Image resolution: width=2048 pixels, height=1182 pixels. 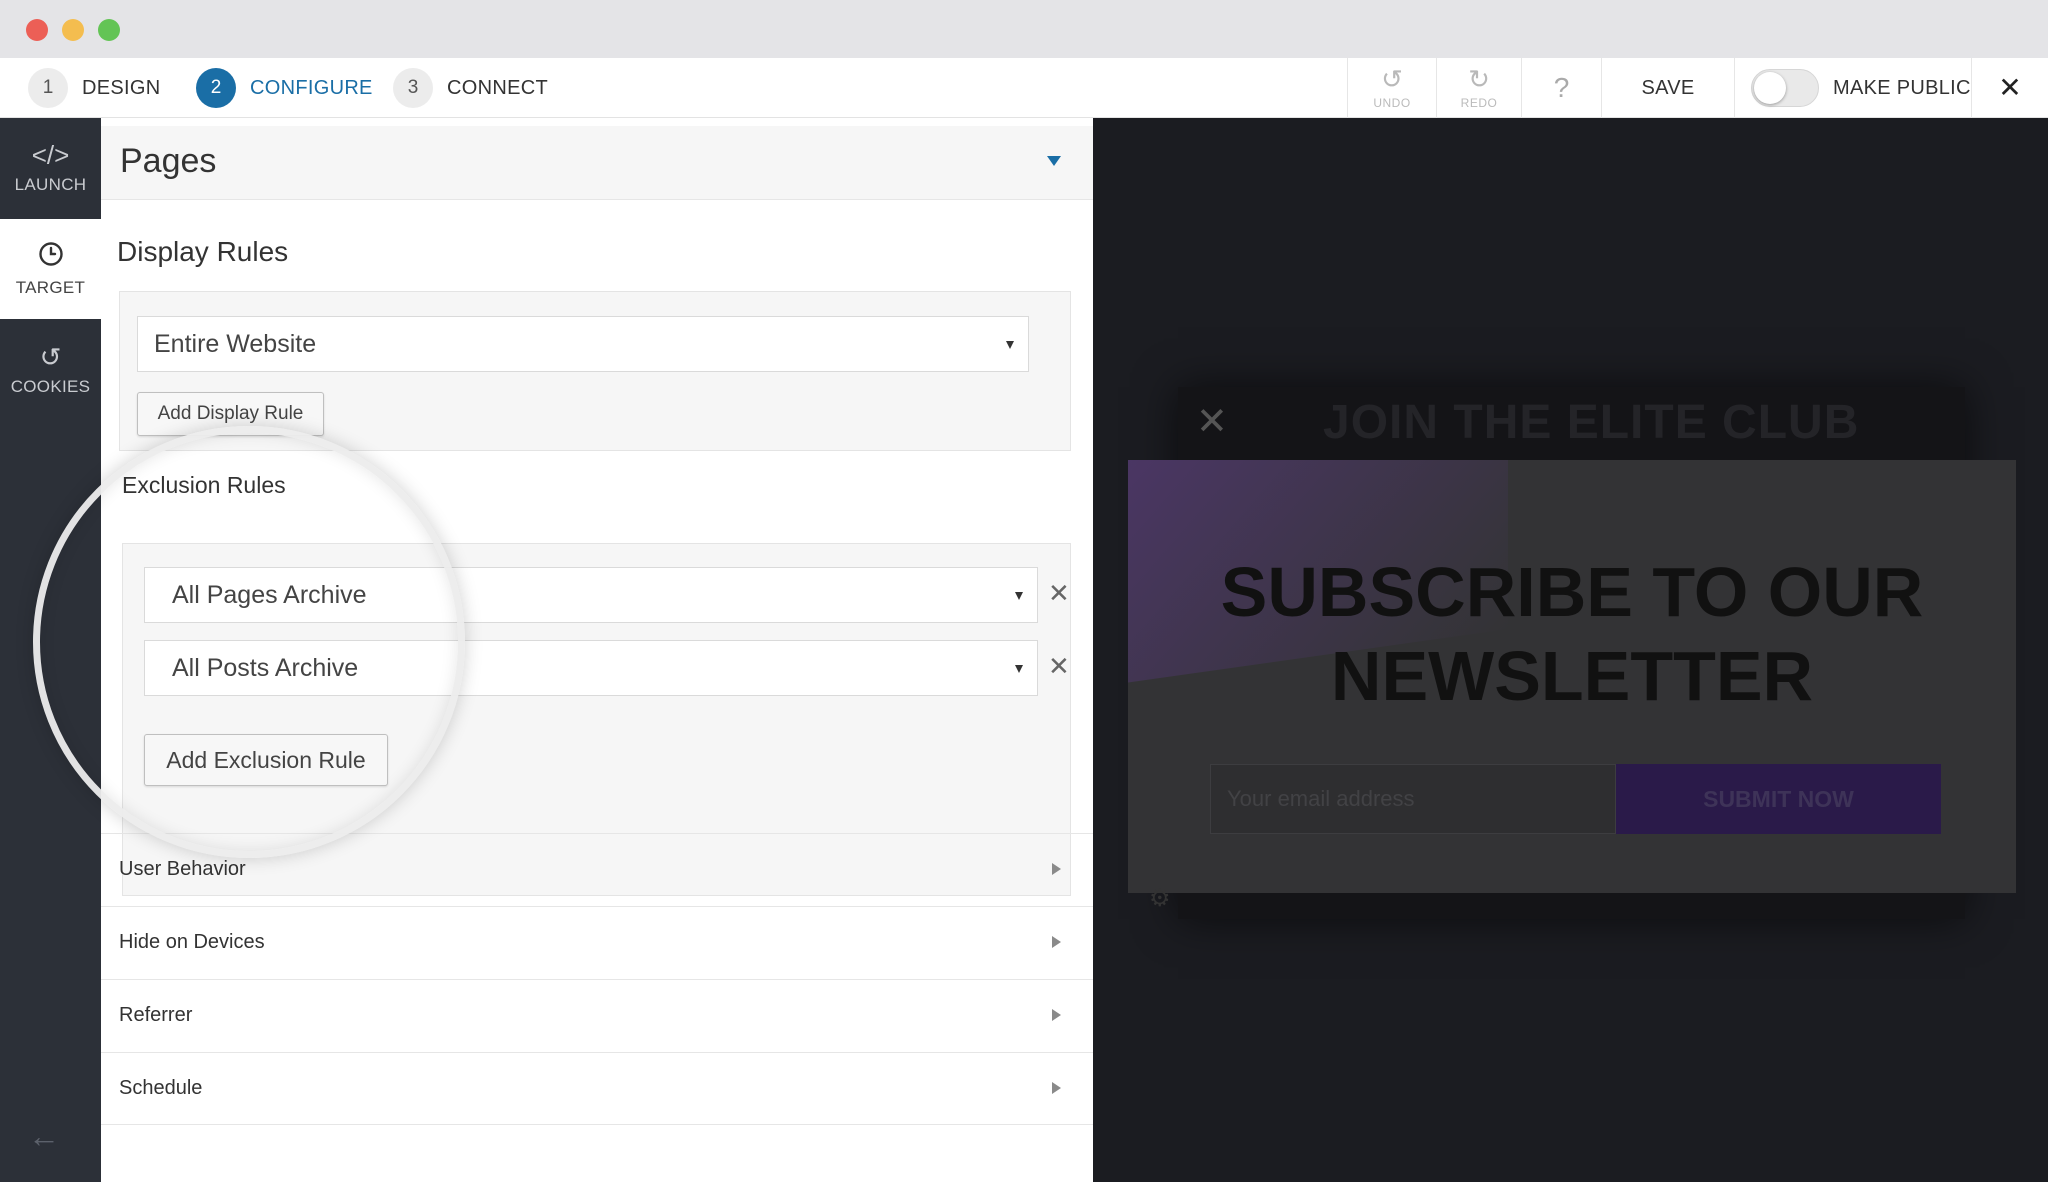 I want to click on save-button: SAVE, so click(x=1667, y=88).